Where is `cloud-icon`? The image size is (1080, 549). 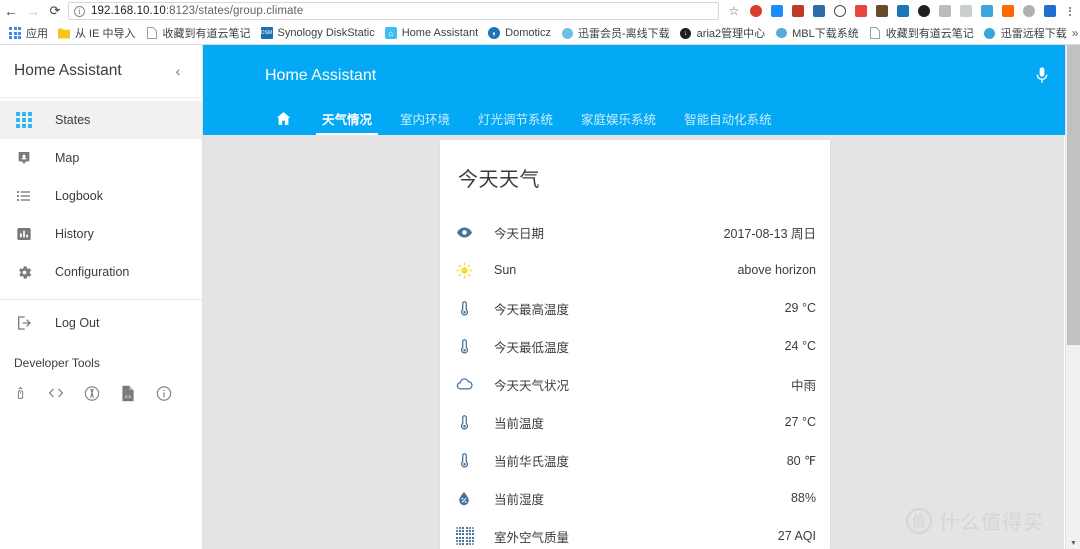
cloud-icon is located at coordinates (469, 384).